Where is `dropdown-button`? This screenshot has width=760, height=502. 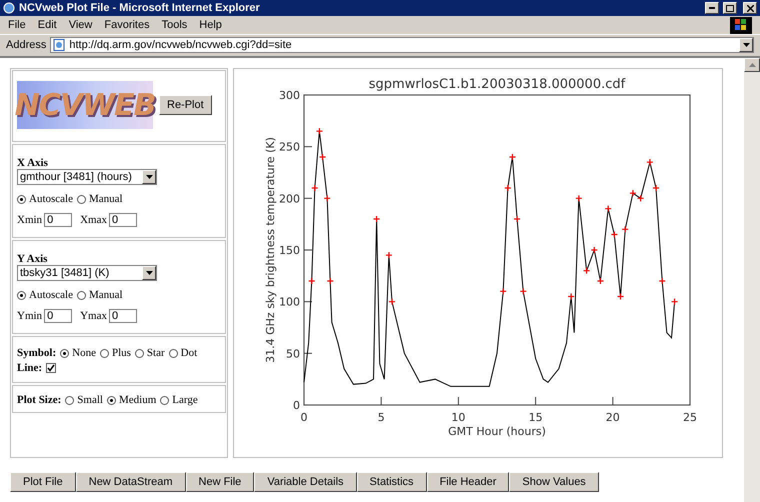 dropdown-button is located at coordinates (746, 45).